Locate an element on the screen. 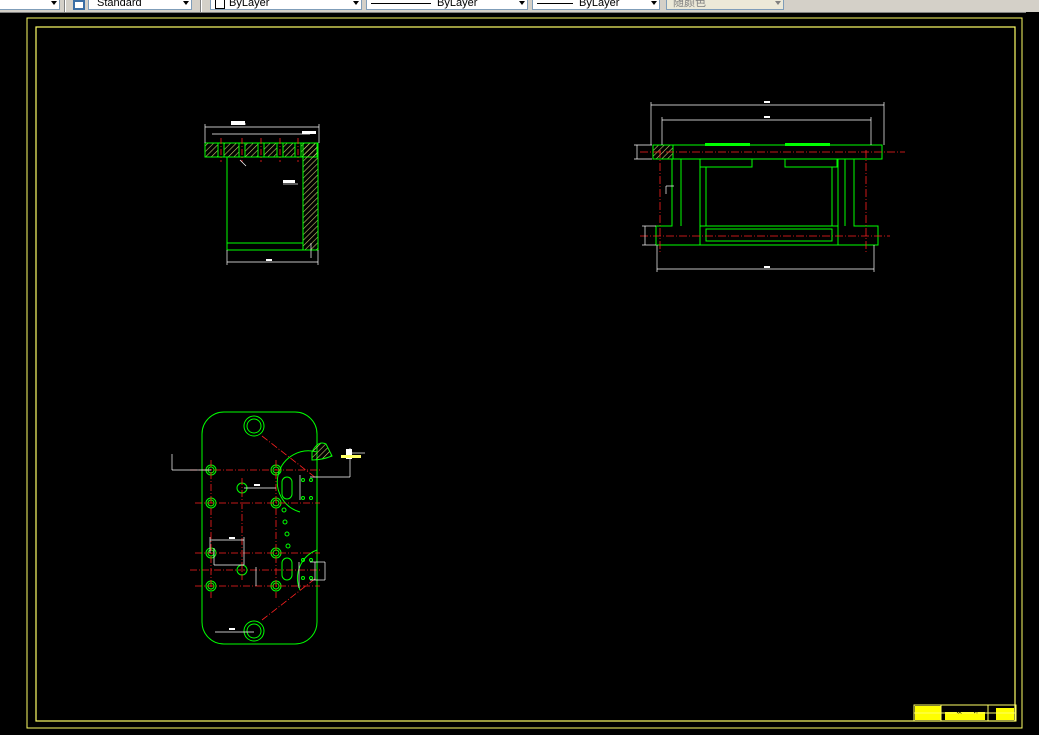 The width and height of the screenshot is (1039, 735). linetype-combo: ByLayer is located at coordinates (447, 5).